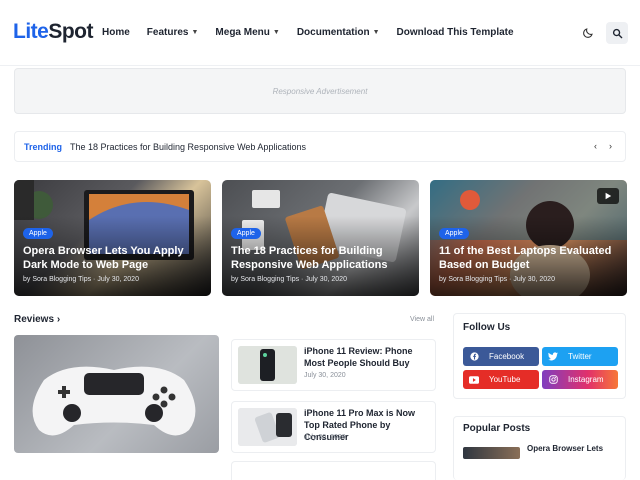  I want to click on nav-features: Features ▼, so click(173, 32).